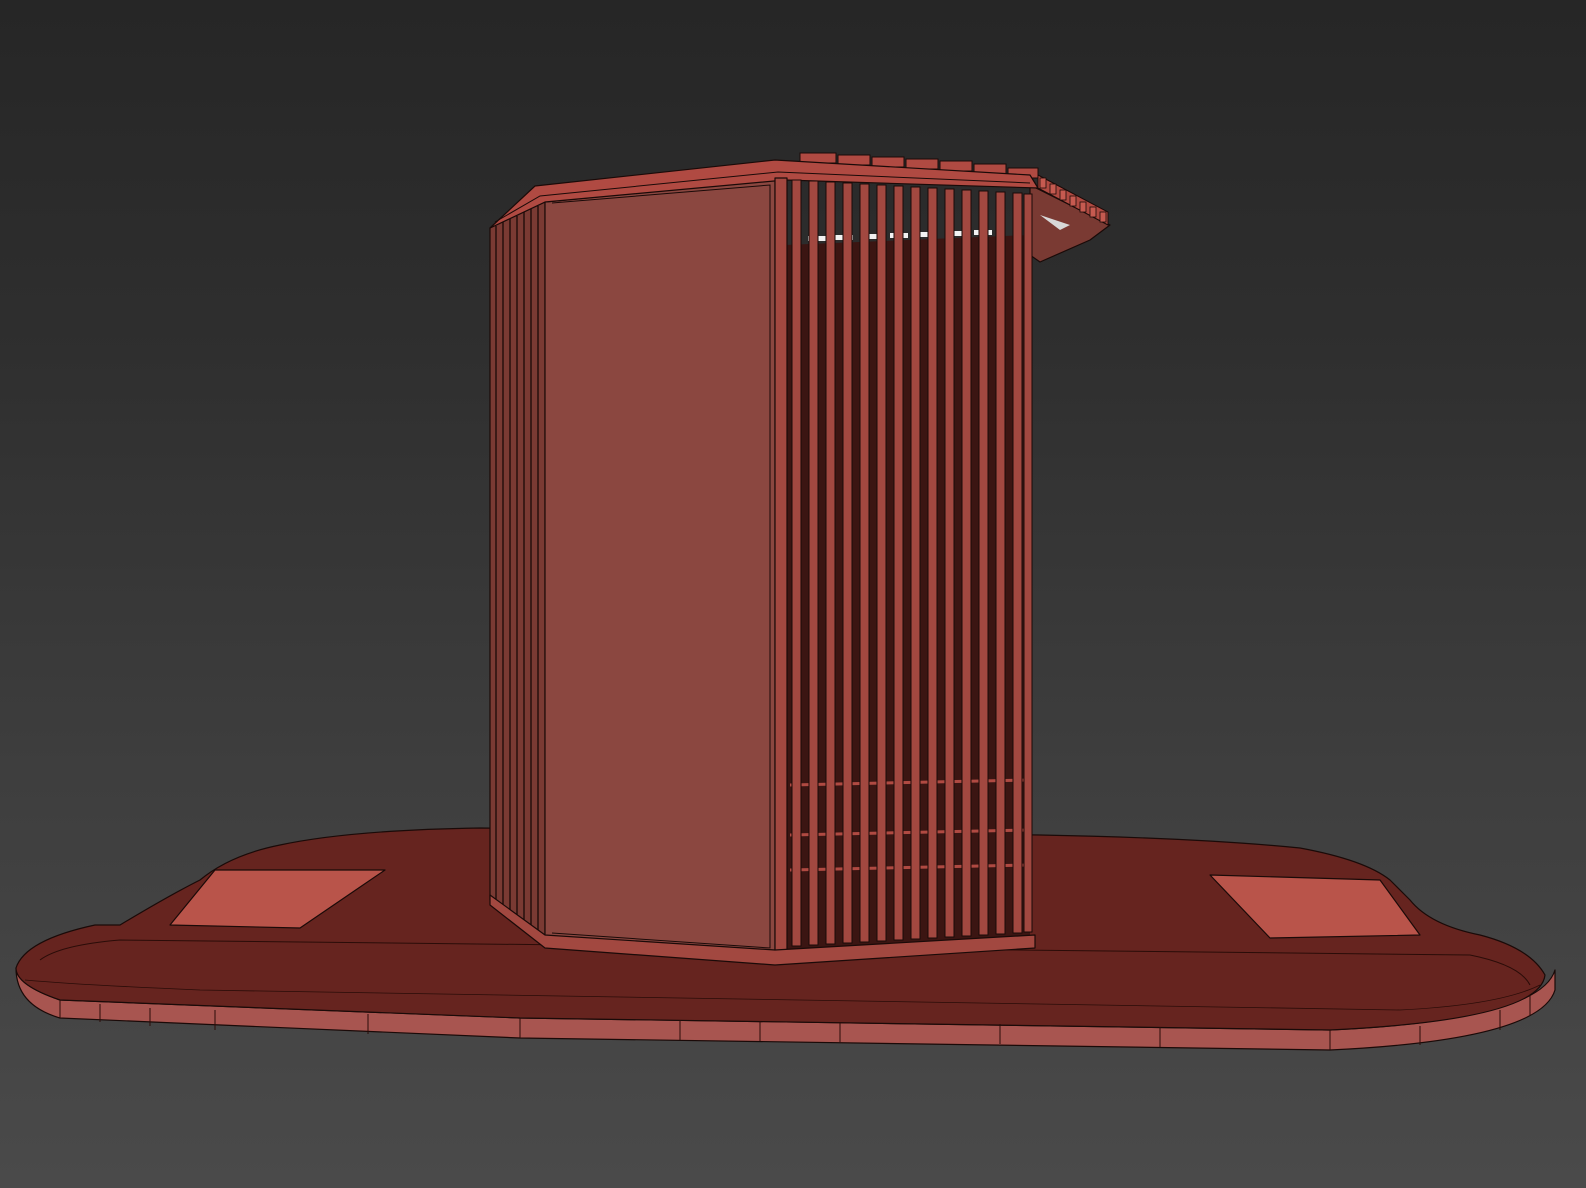 Image resolution: width=1586 pixels, height=1188 pixels. I want to click on right-side-slats, so click(912, 563).